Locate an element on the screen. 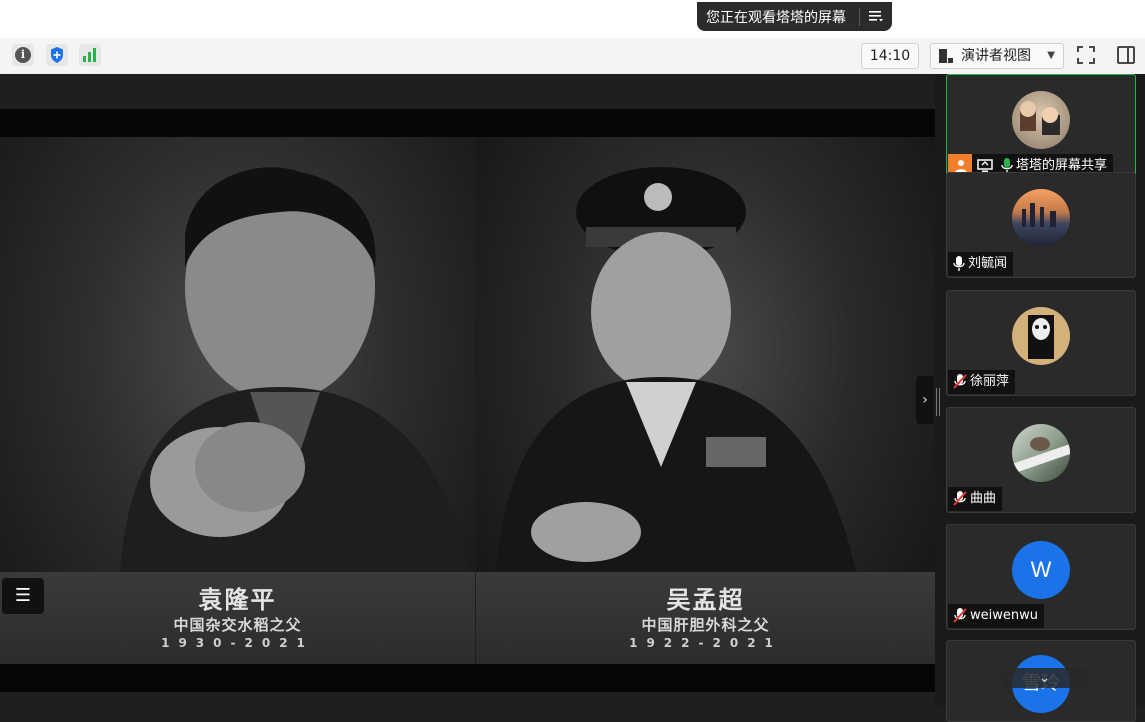 The height and width of the screenshot is (722, 1145). participant-tile: 曲曲 is located at coordinates (1041, 460).